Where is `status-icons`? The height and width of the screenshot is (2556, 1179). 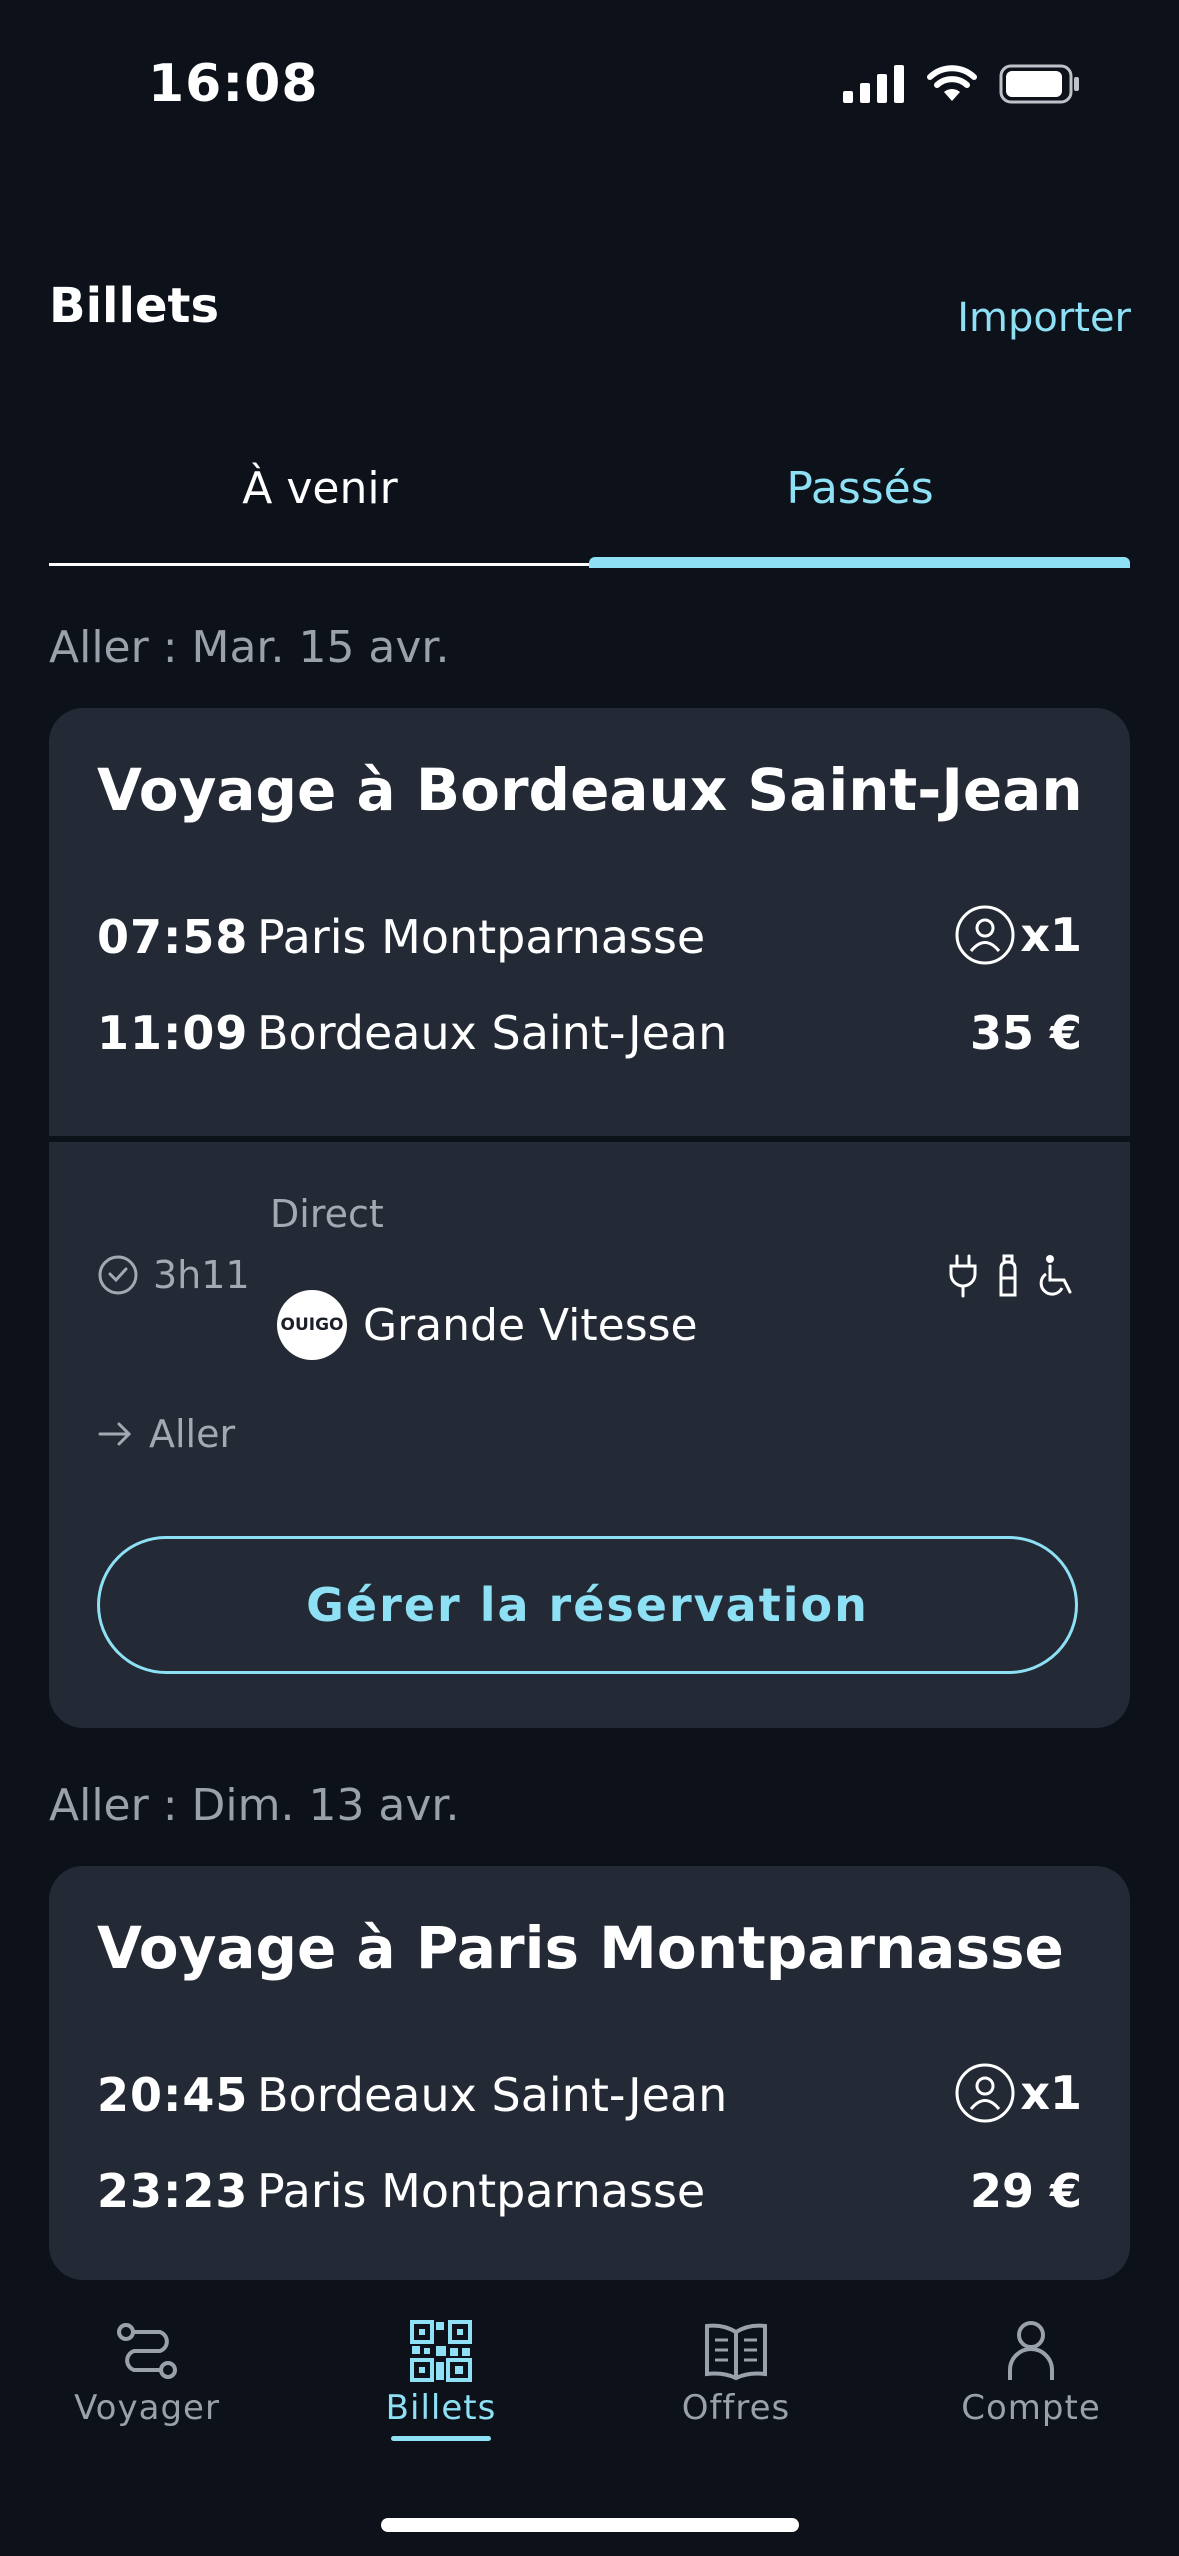 status-icons is located at coordinates (962, 84).